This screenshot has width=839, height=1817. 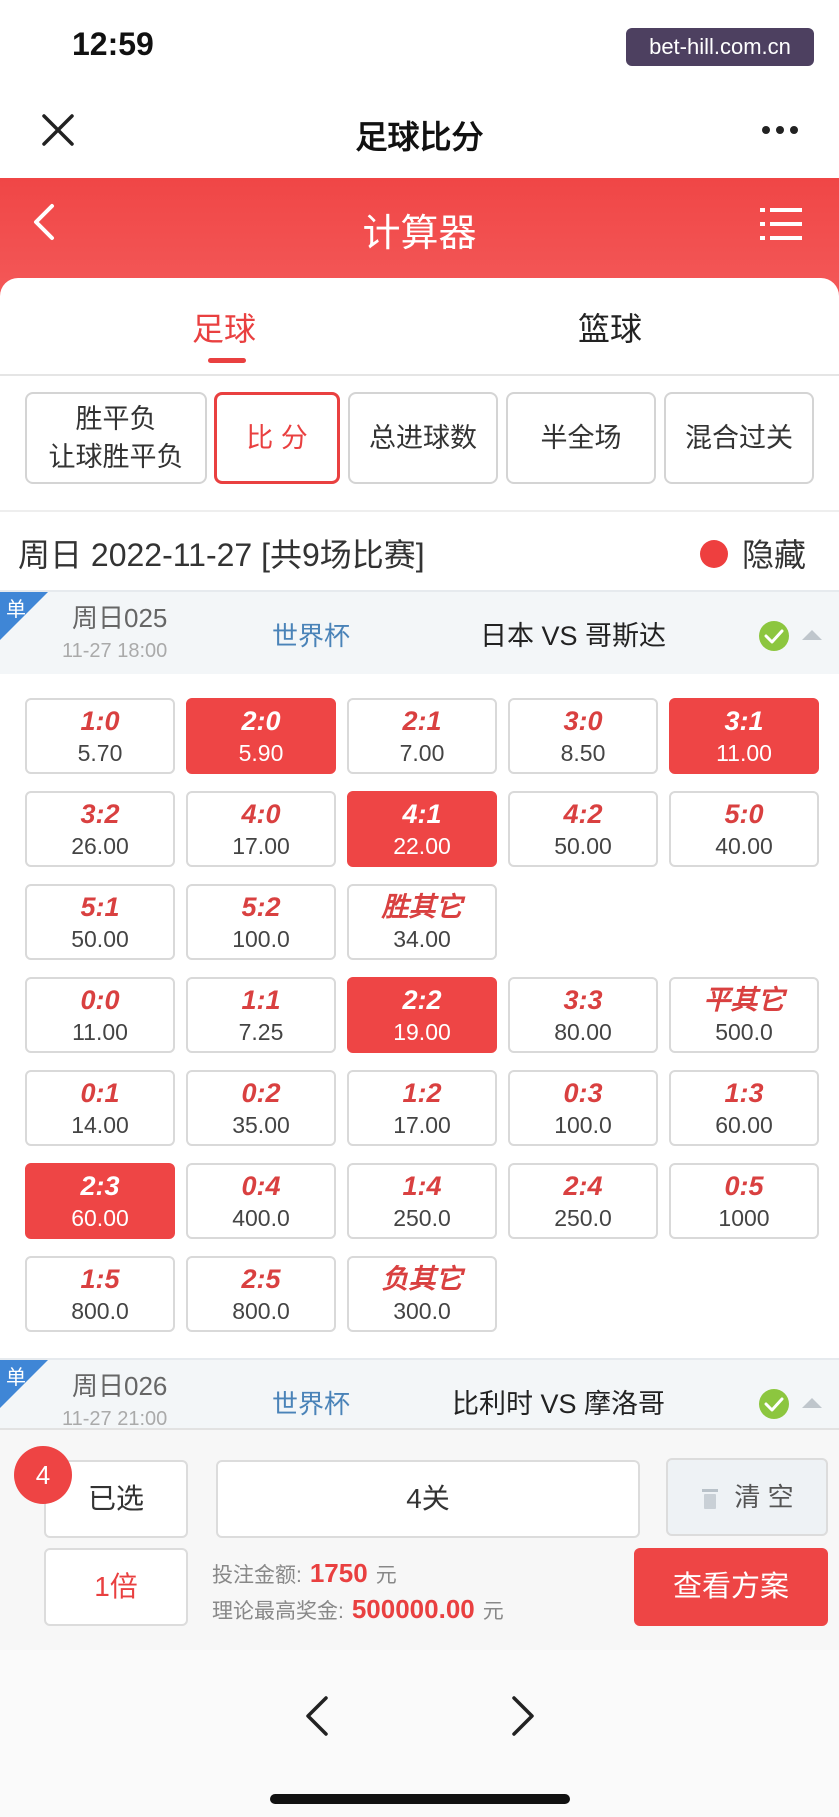 I want to click on score-odds-cell: 5:0 40.00, so click(x=744, y=829).